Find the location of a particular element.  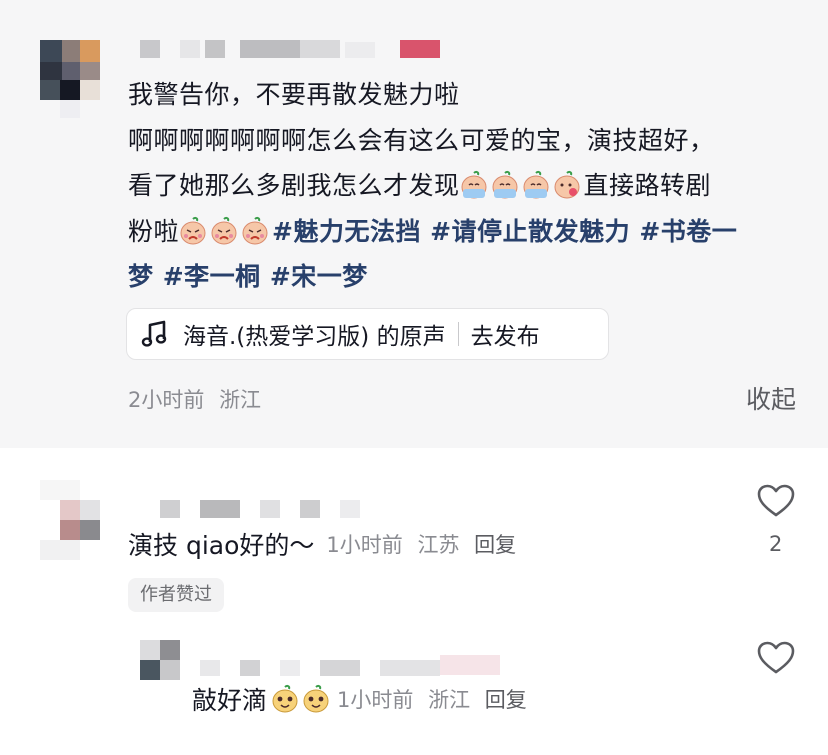

sound-title: 海音.(热爱学习版) 的原声 is located at coordinates (314, 334).